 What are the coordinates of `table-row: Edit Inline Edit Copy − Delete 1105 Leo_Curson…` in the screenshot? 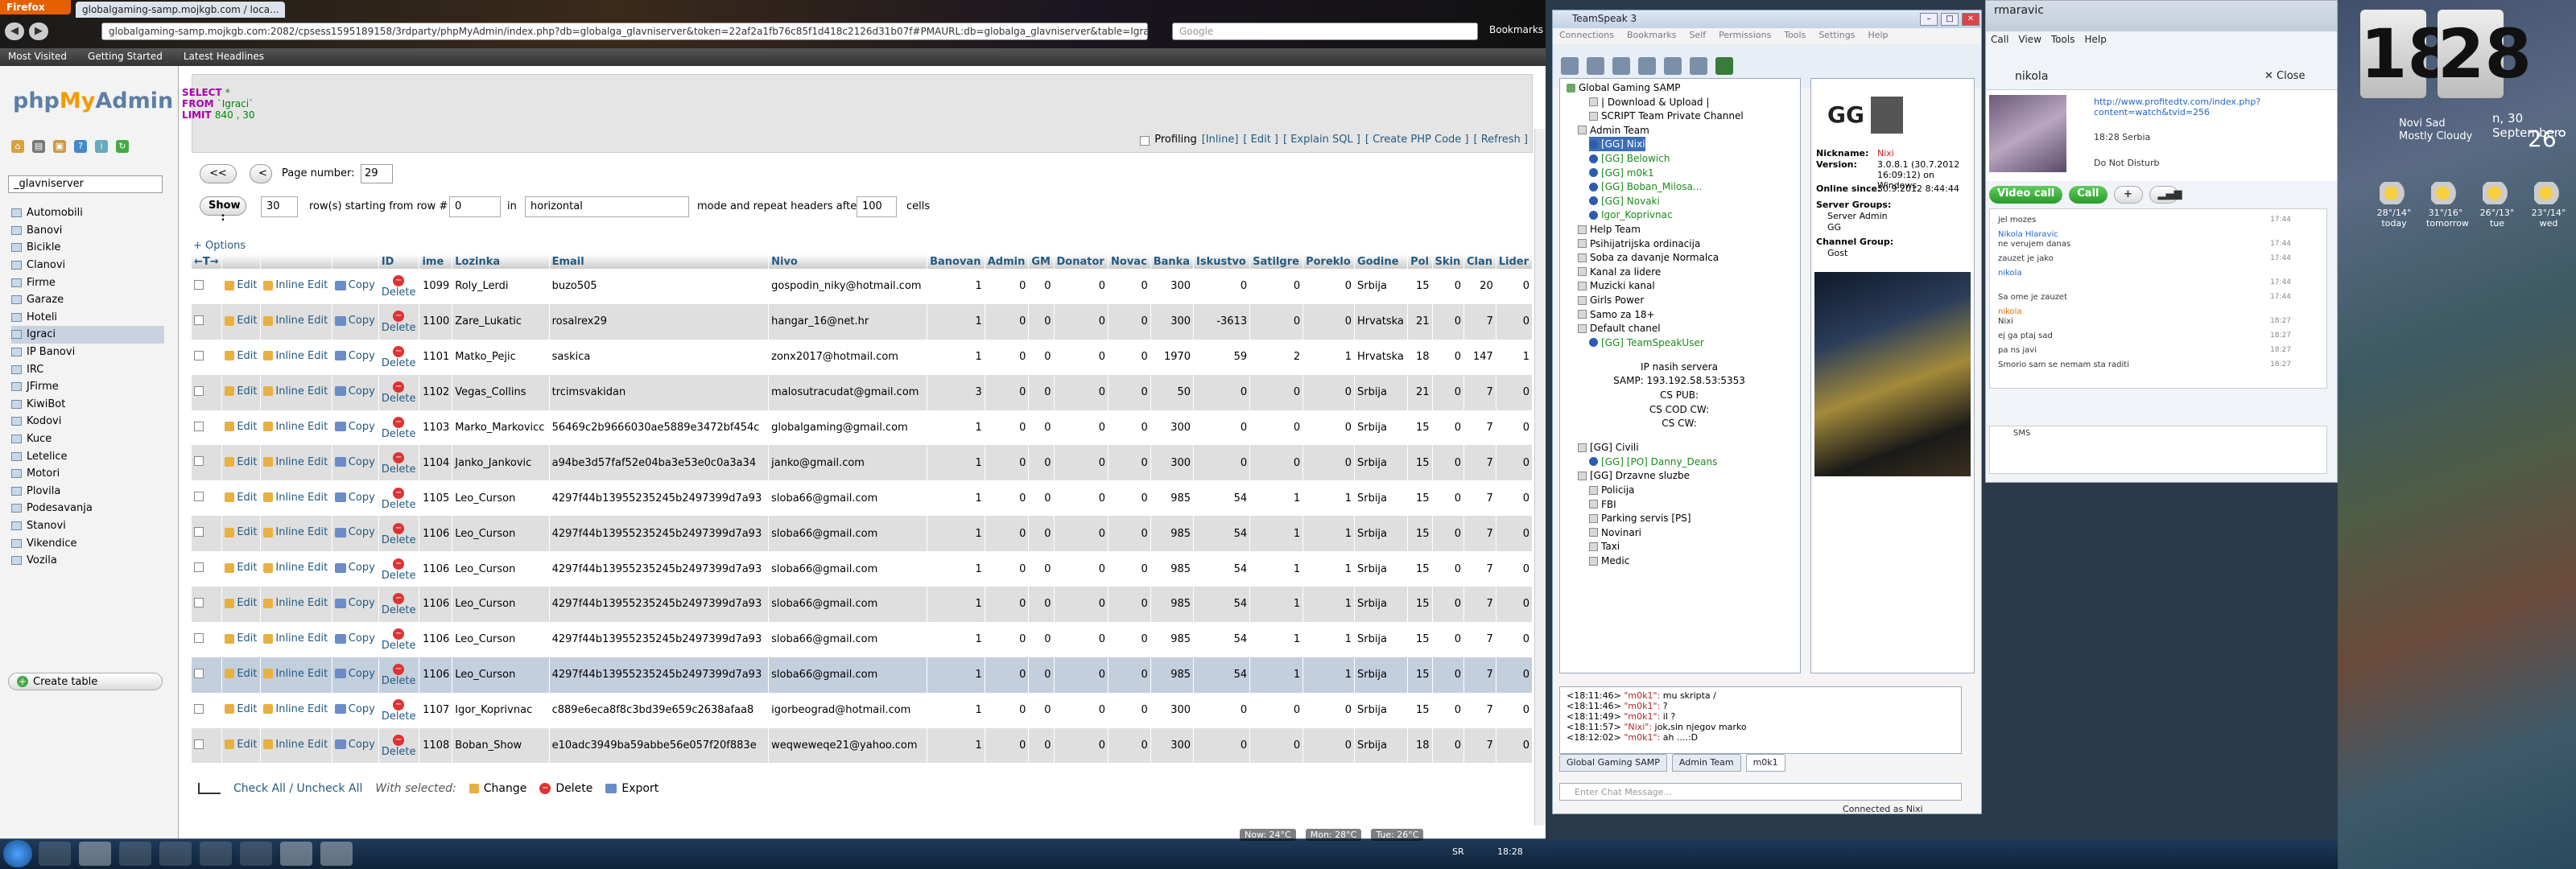 It's located at (863, 498).